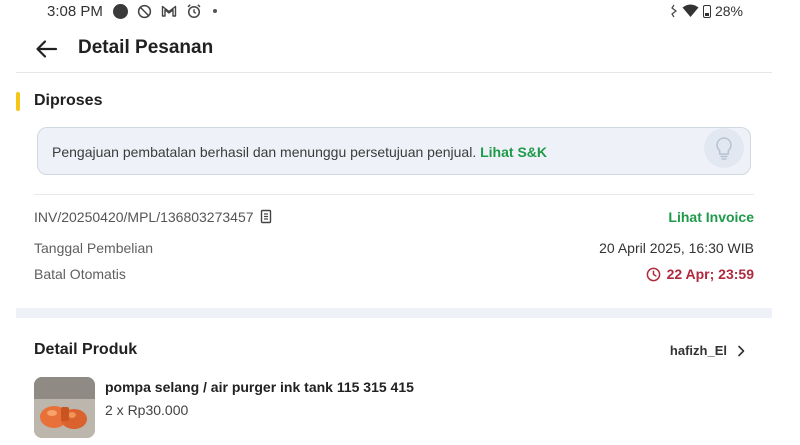 Image resolution: width=800 pixels, height=445 pixels. Describe the element at coordinates (86, 349) in the screenshot. I see `product-section-title: Detail Produk` at that location.